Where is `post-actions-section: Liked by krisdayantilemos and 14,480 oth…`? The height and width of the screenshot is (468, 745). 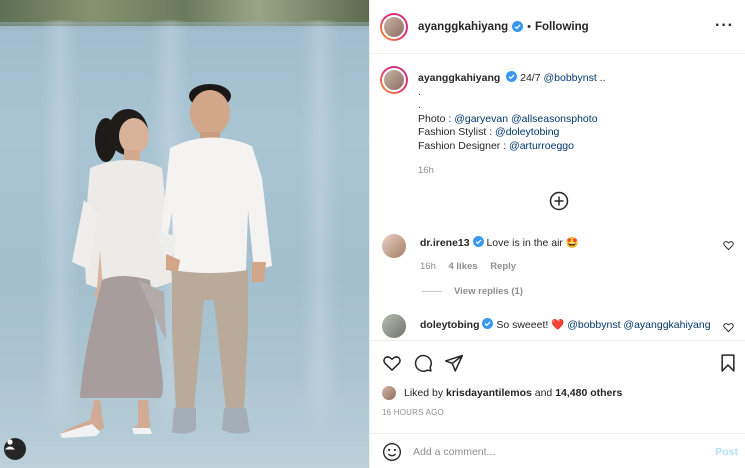
post-actions-section: Liked by krisdayantilemos and 14,480 oth… is located at coordinates (557, 404).